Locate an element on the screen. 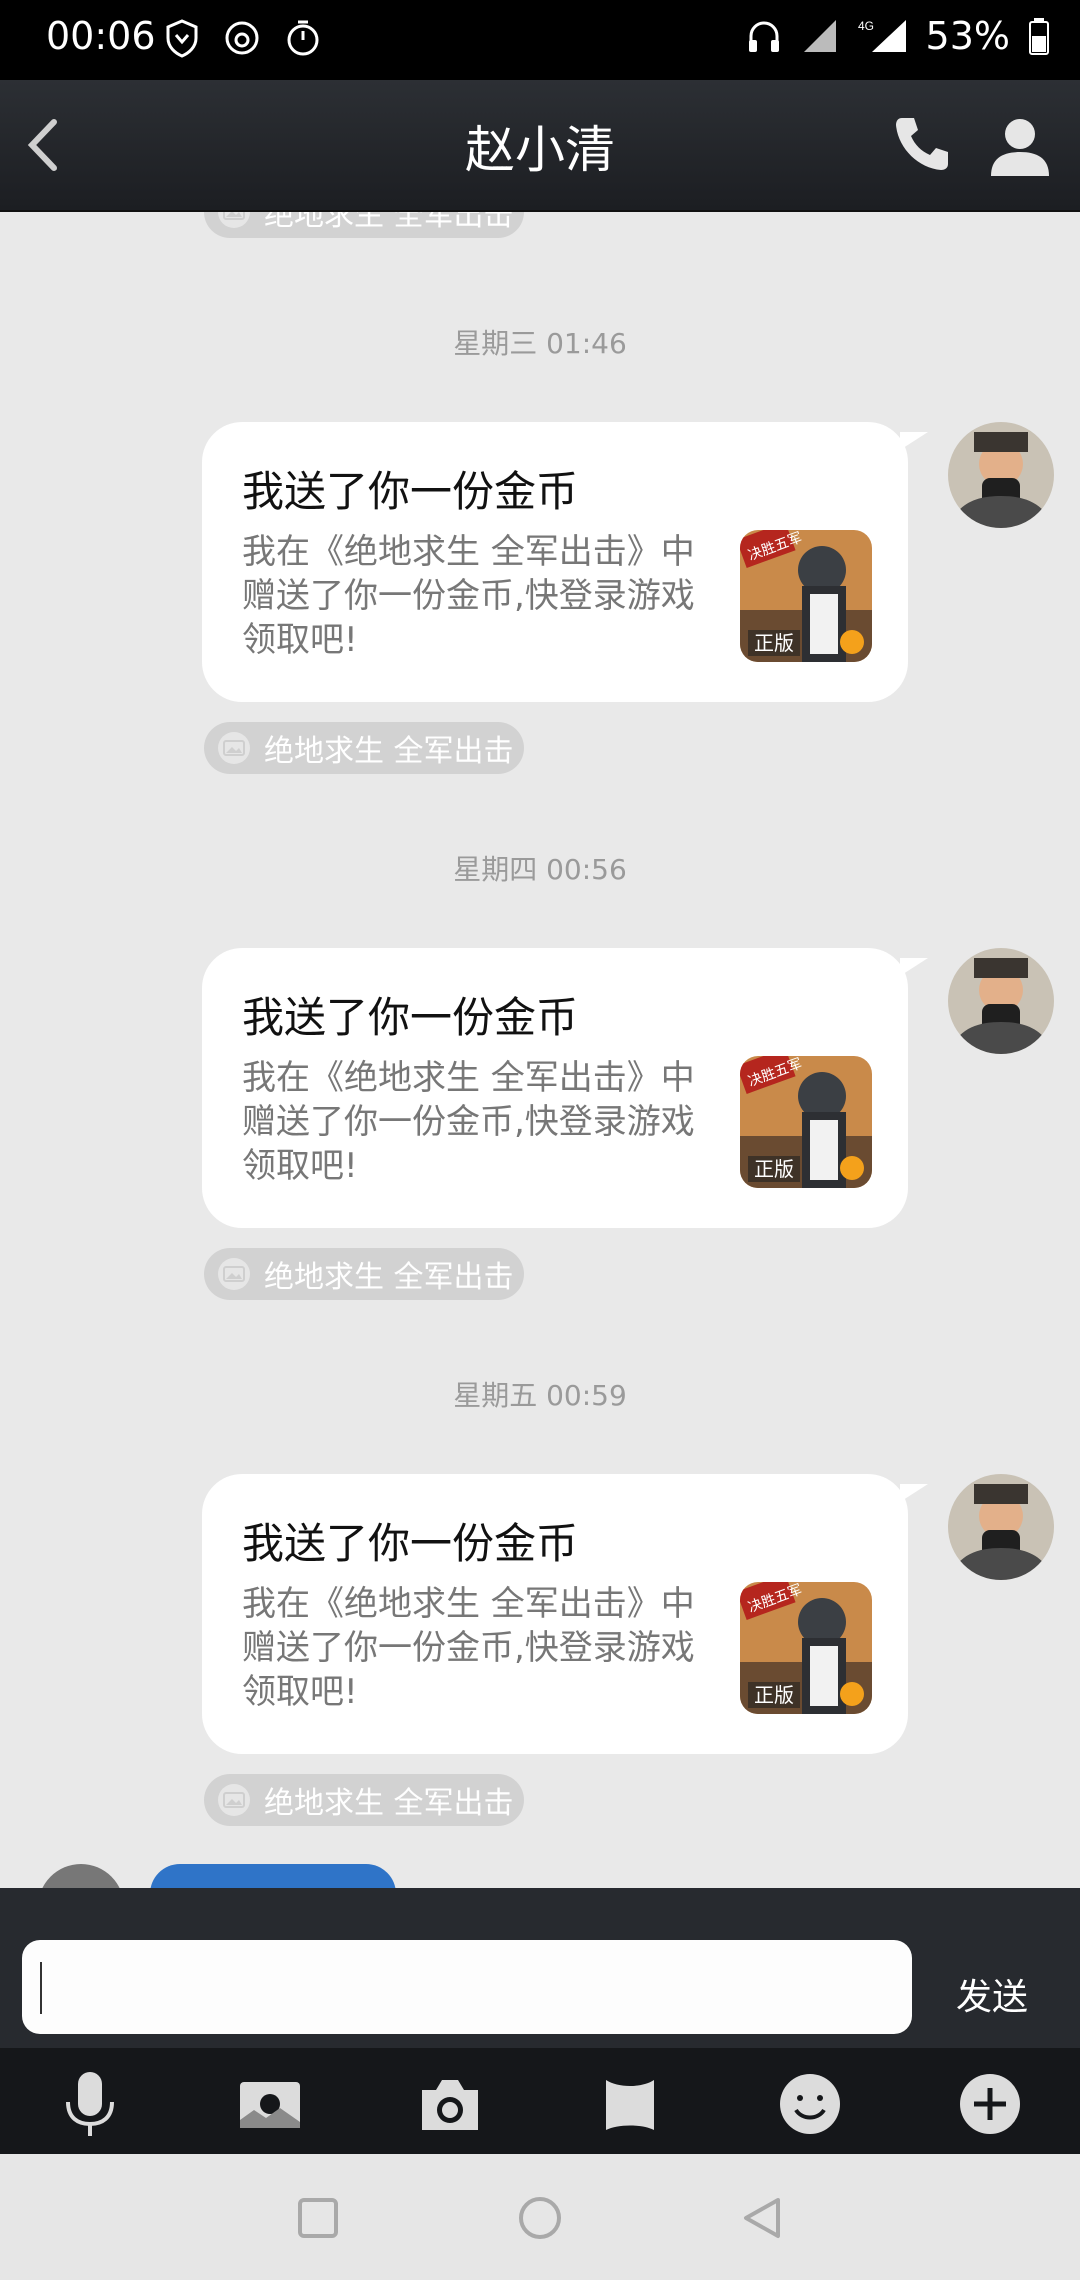 This screenshot has height=2280, width=1080. status-time: 00:06 is located at coordinates (101, 36).